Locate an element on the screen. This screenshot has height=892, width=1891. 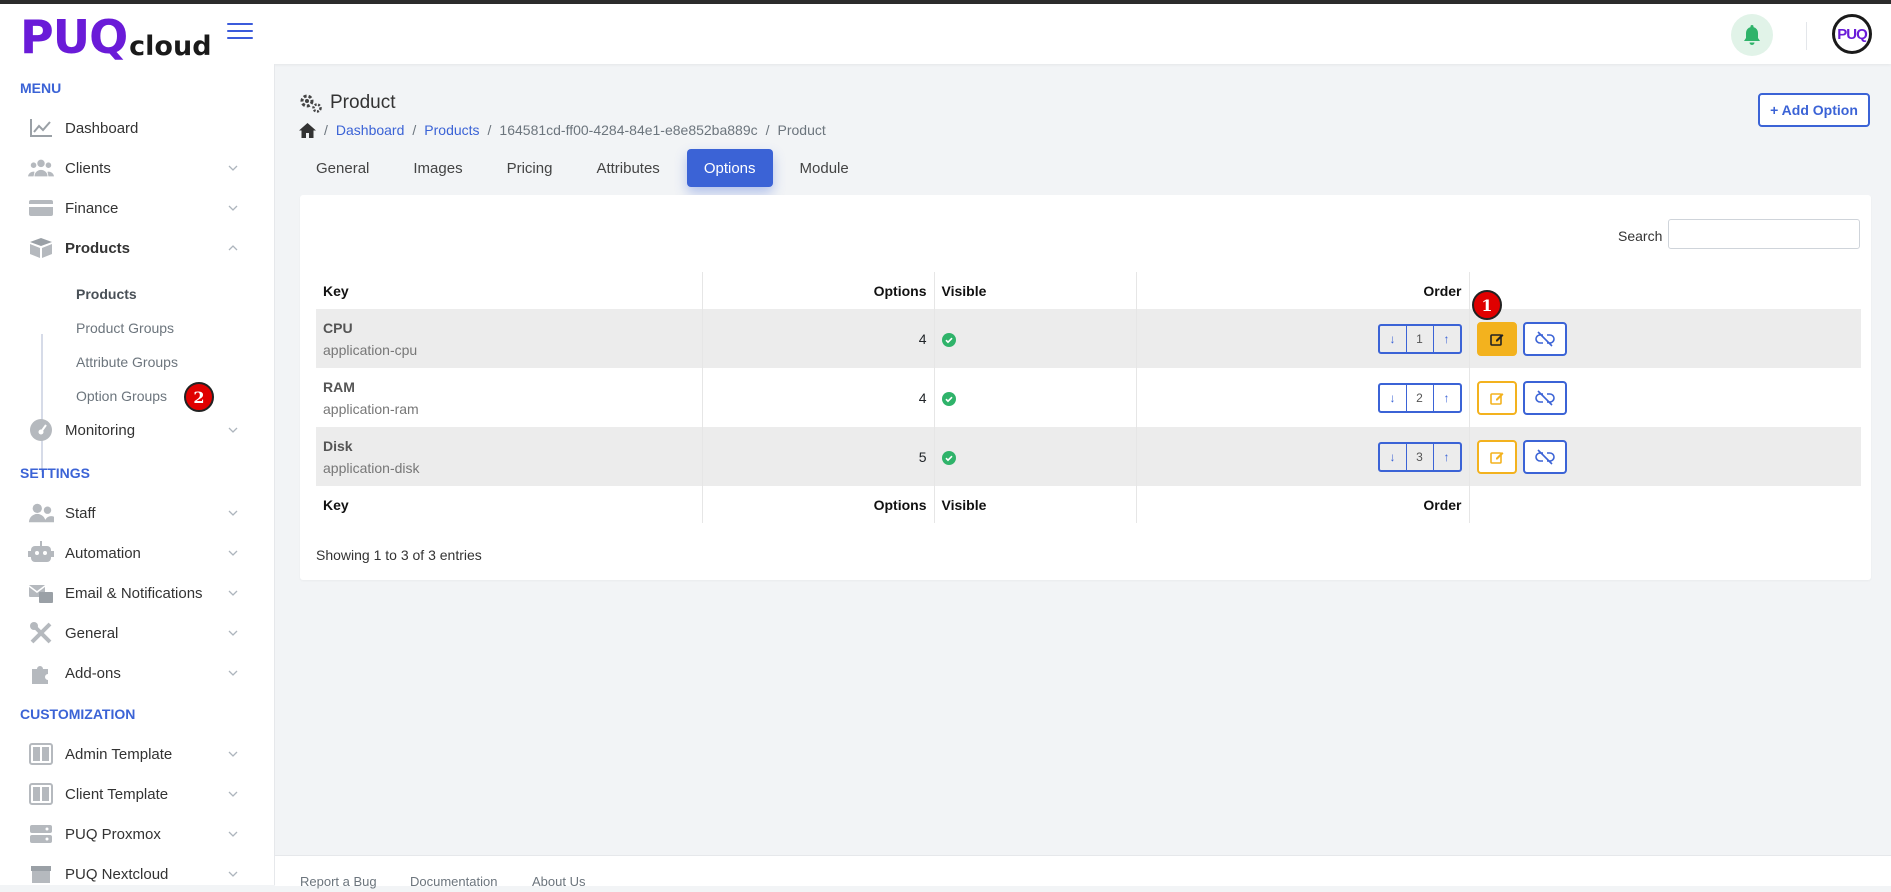
tab-images: Images is located at coordinates (437, 168).